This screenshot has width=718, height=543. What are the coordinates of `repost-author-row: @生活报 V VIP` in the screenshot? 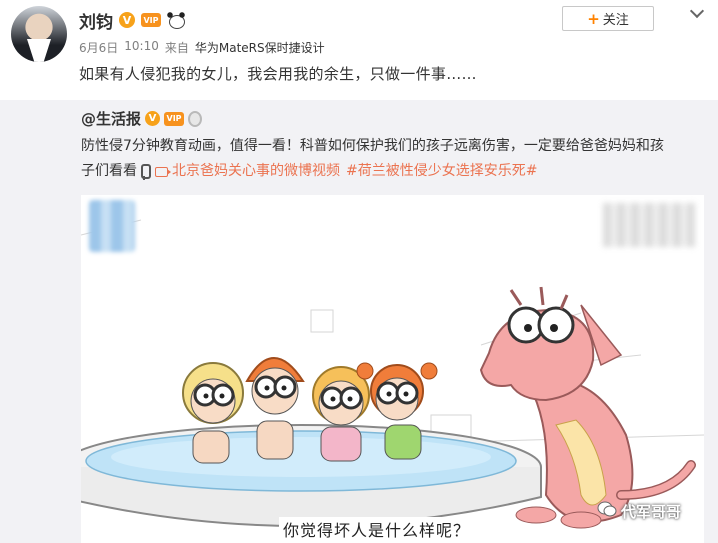 It's located at (142, 118).